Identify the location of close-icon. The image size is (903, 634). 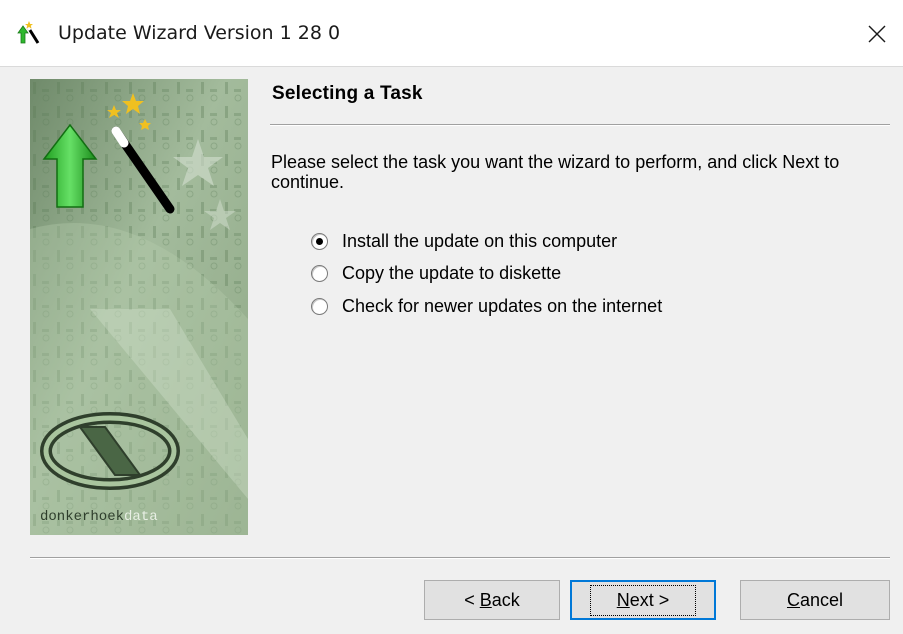
(877, 33).